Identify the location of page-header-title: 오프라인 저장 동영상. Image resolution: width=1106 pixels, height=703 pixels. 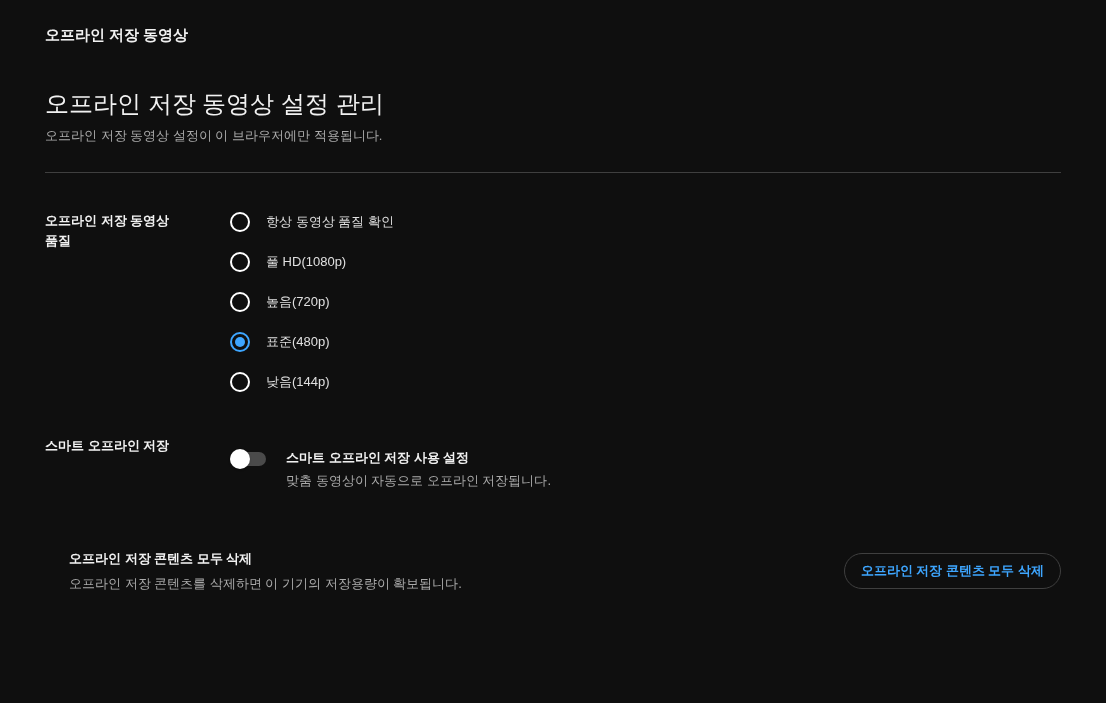
(117, 35).